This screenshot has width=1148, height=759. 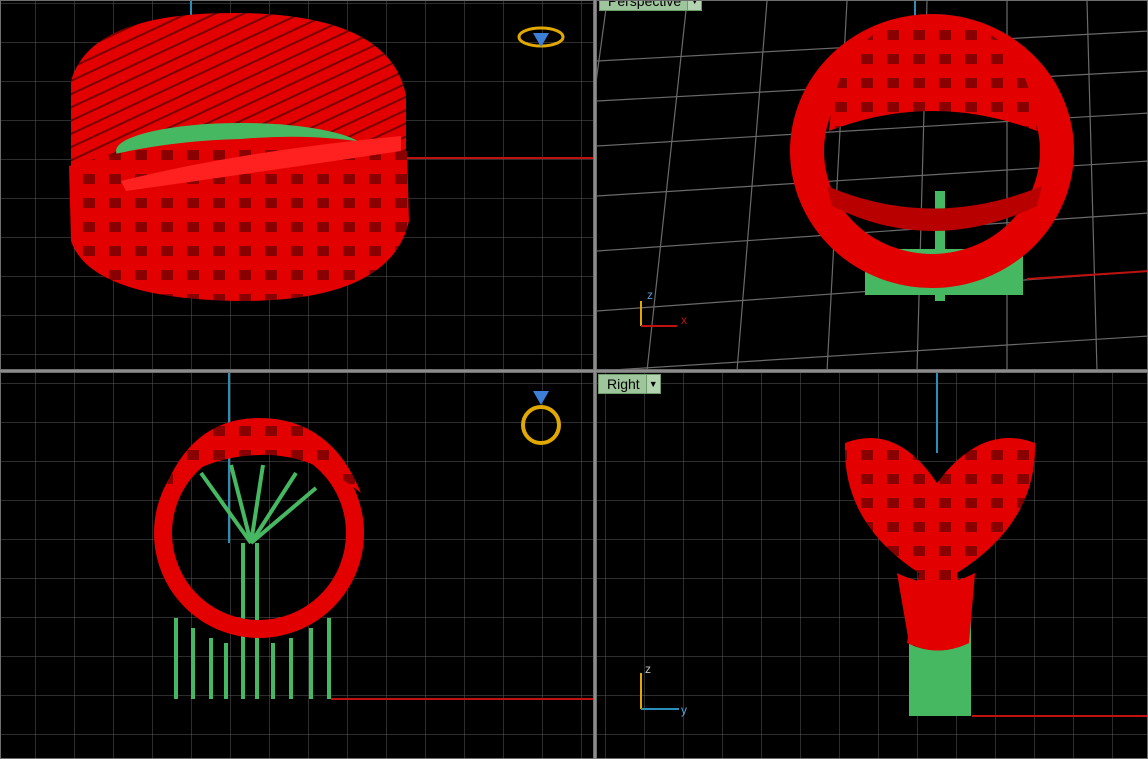 I want to click on viewport-title-label: Right, so click(x=623, y=384).